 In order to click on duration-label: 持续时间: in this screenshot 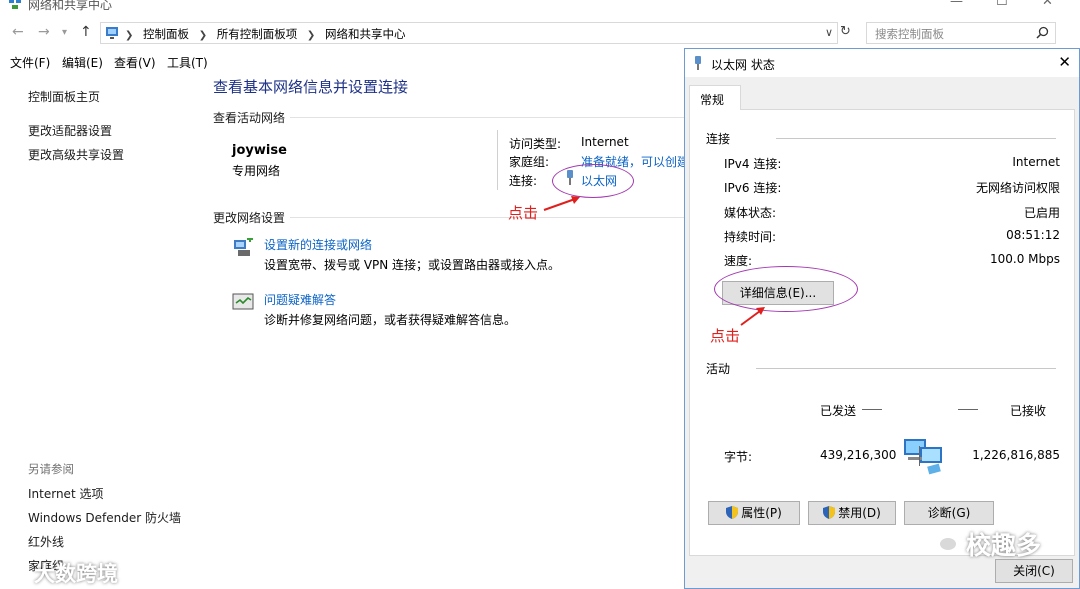, I will do `click(750, 237)`.